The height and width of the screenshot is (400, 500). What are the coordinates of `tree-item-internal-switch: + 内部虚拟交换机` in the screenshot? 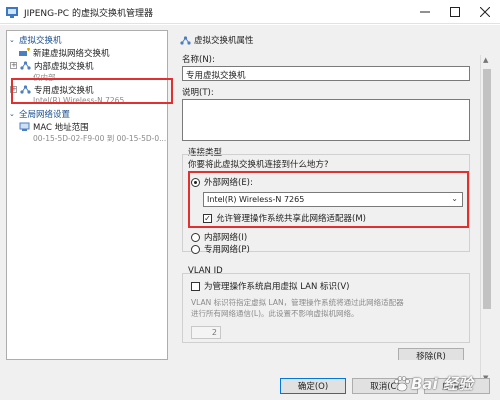 It's located at (52, 66).